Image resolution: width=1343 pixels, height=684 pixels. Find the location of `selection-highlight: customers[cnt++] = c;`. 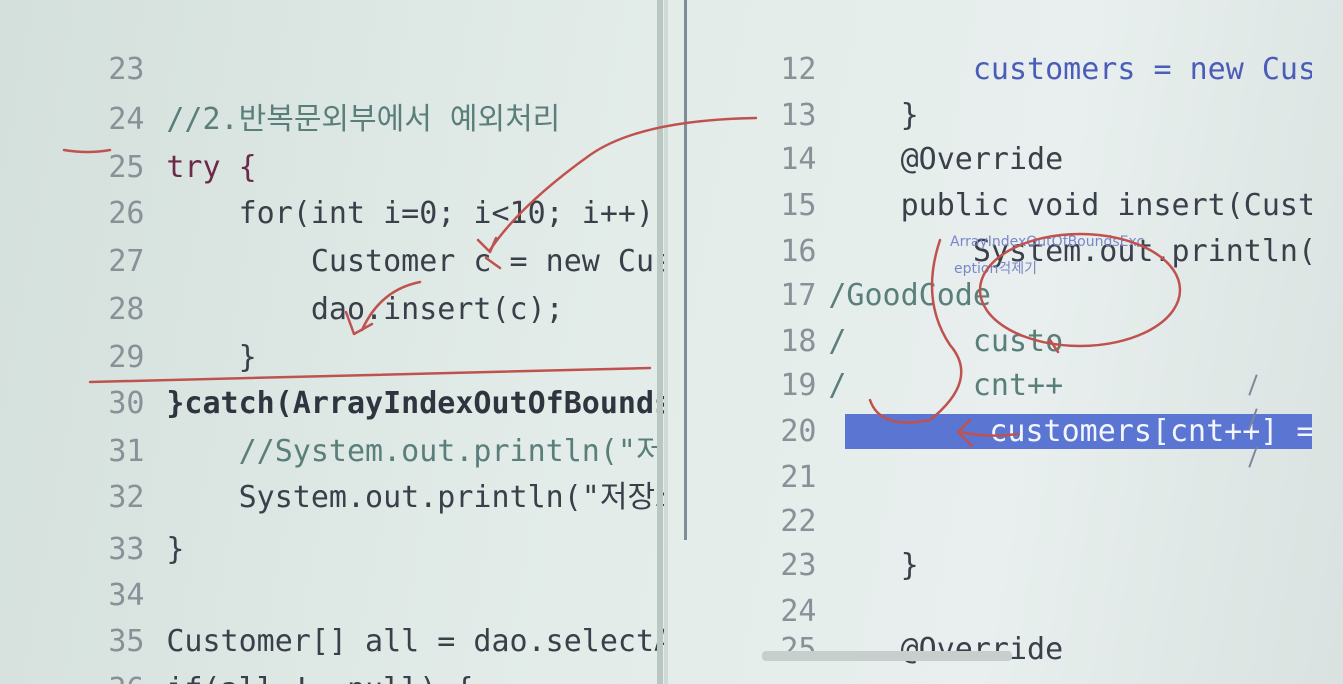

selection-highlight: customers[cnt++] = c; is located at coordinates (1078, 431).